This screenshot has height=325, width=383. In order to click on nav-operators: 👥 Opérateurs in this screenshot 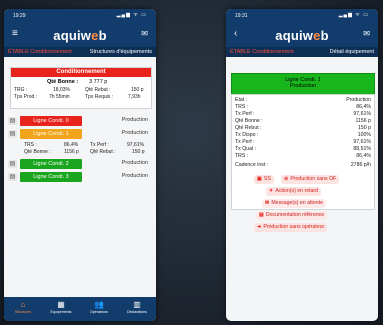, I will do `click(99, 307)`.